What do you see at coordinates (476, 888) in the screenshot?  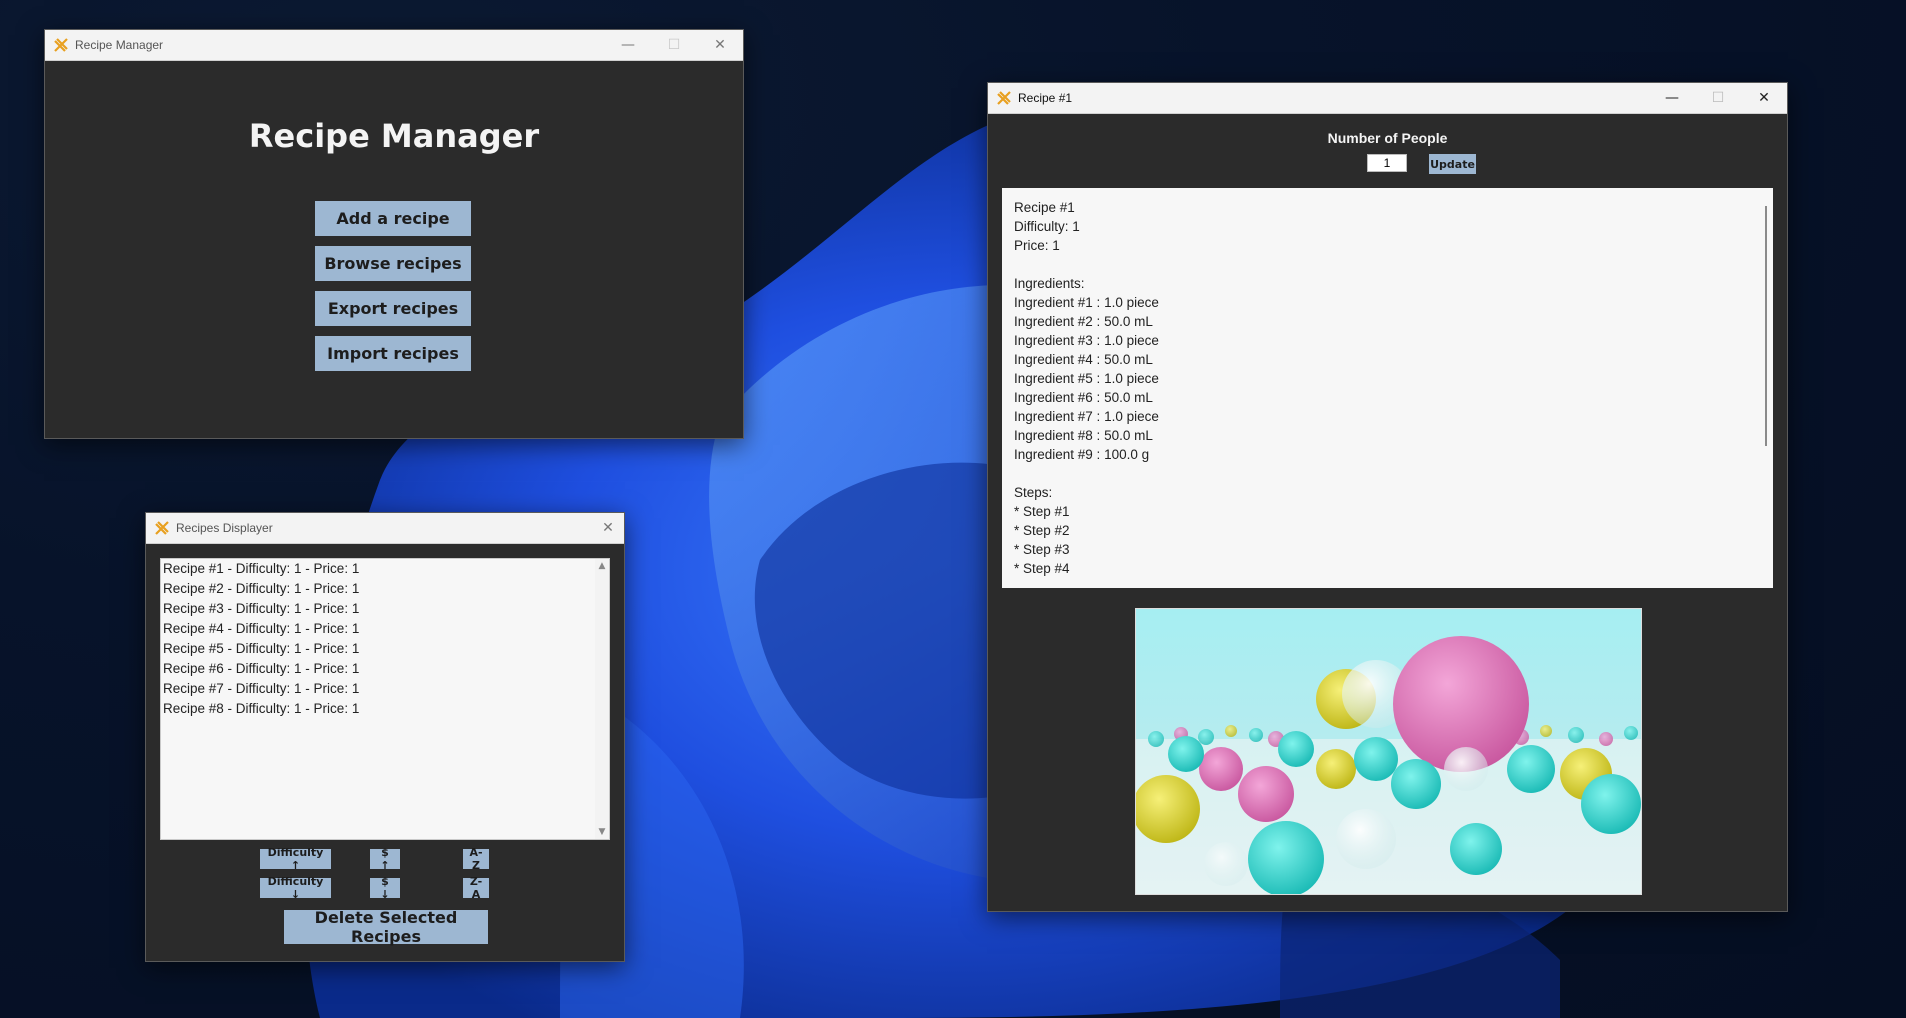 I see `sort-za-button: Z-A` at bounding box center [476, 888].